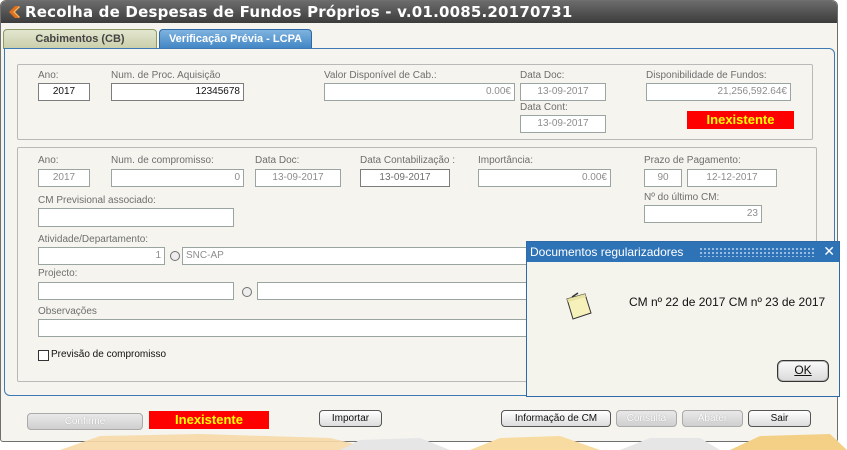  I want to click on data-contabilizacao-field: 13-09-2017, so click(405, 178).